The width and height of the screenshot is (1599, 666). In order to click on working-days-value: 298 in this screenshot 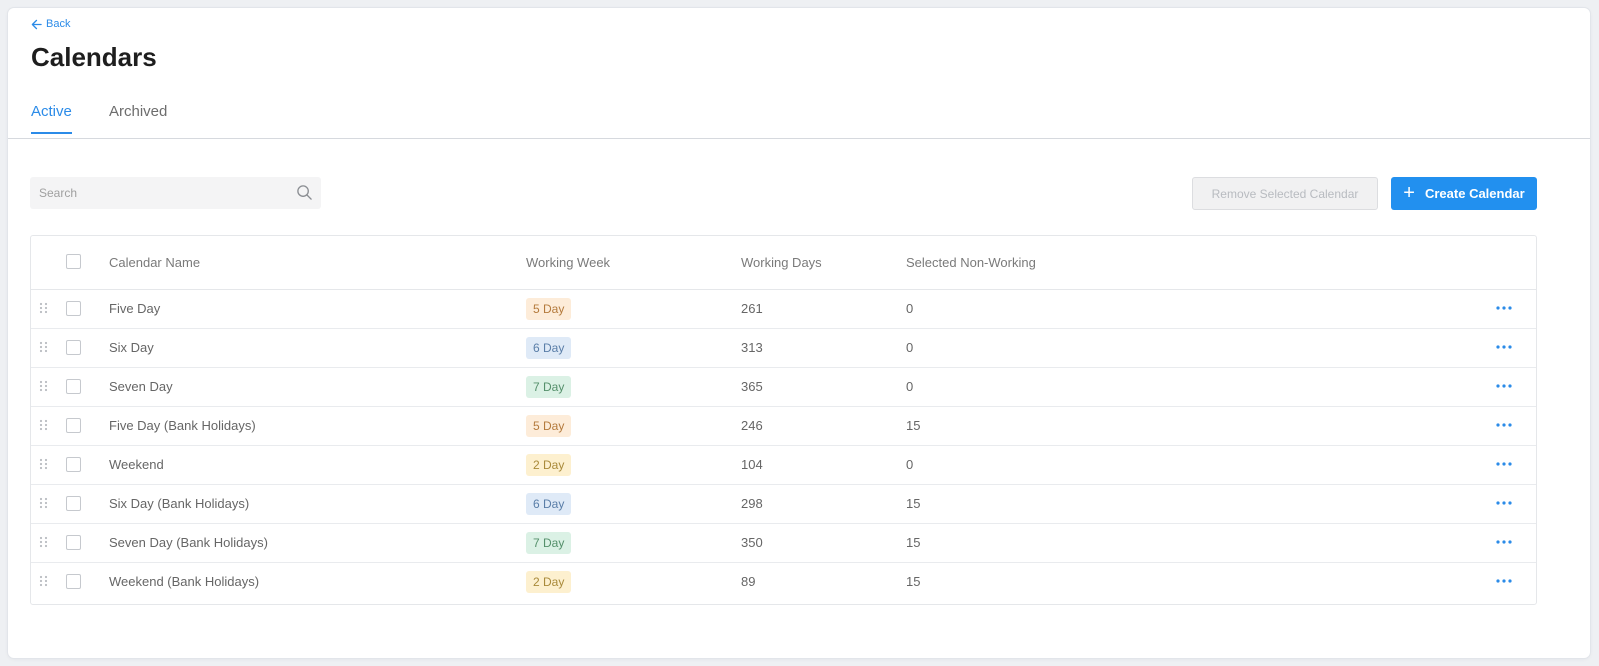, I will do `click(752, 503)`.